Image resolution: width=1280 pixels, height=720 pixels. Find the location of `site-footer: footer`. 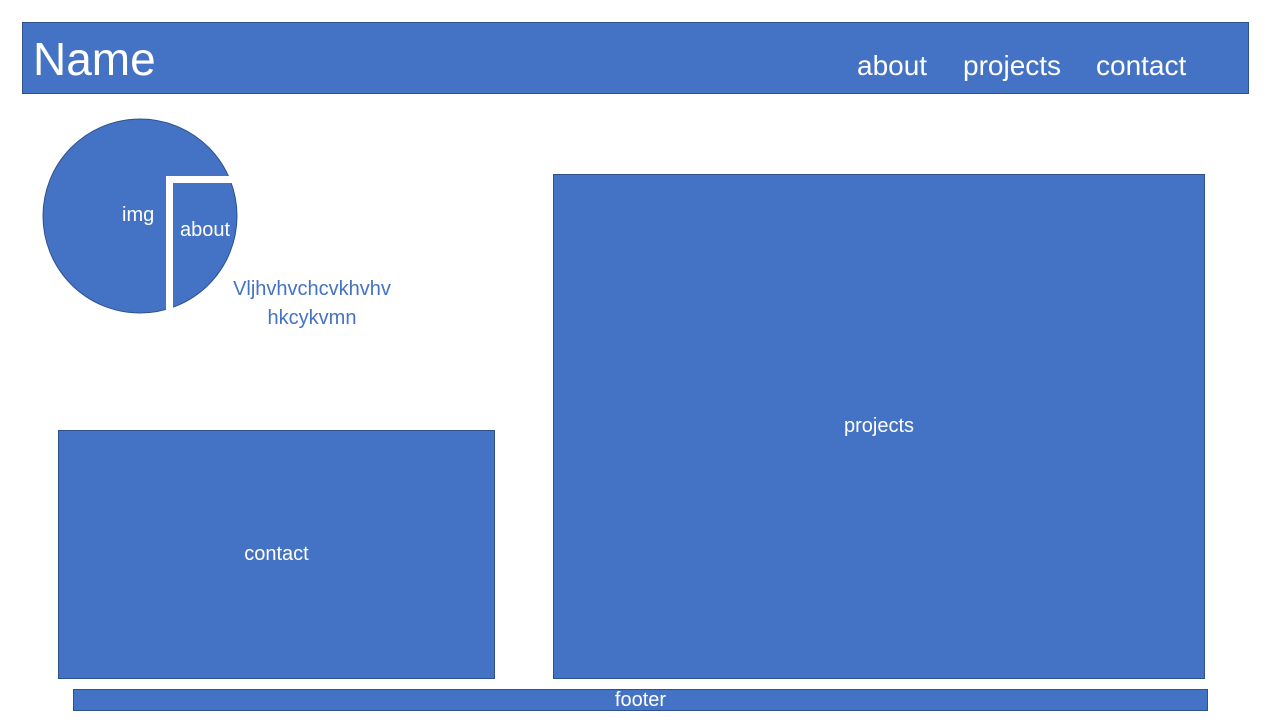

site-footer: footer is located at coordinates (640, 700).